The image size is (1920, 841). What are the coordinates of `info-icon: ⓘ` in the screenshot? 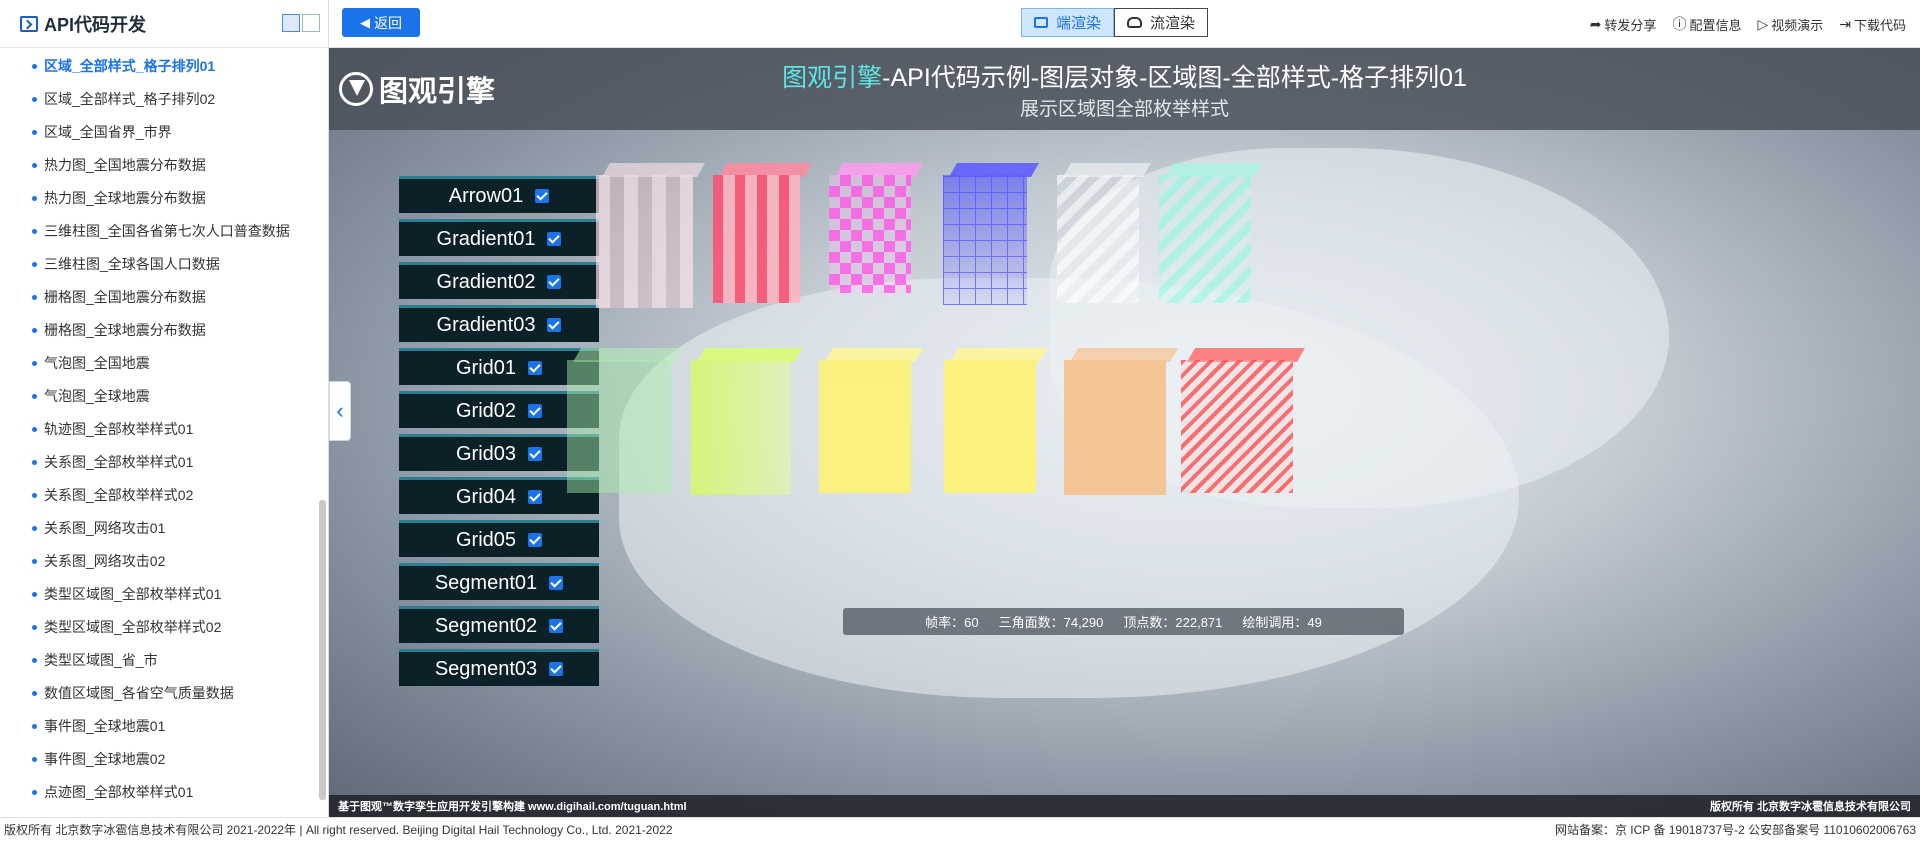 It's located at (1679, 24).